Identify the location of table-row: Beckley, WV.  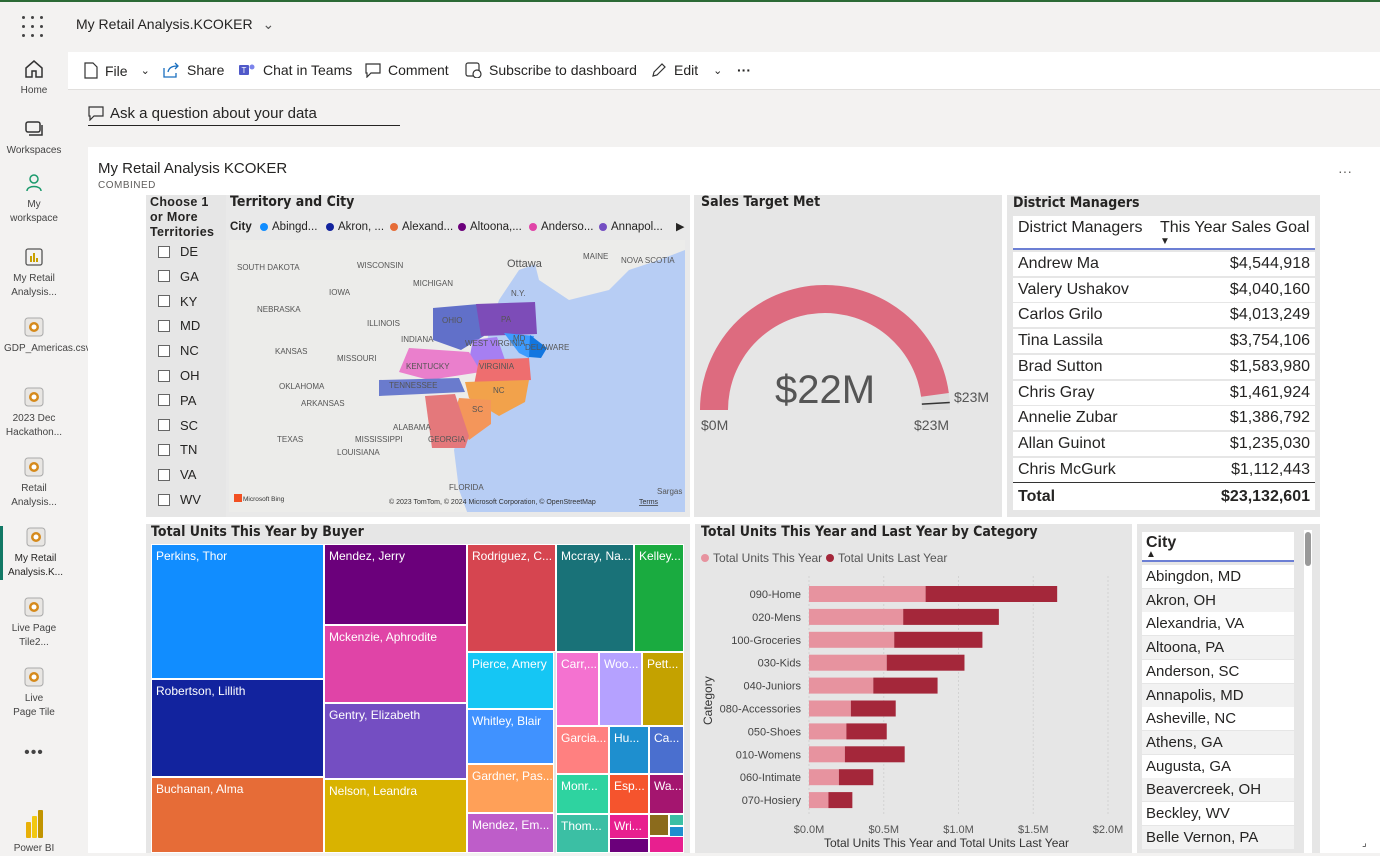
(1218, 813).